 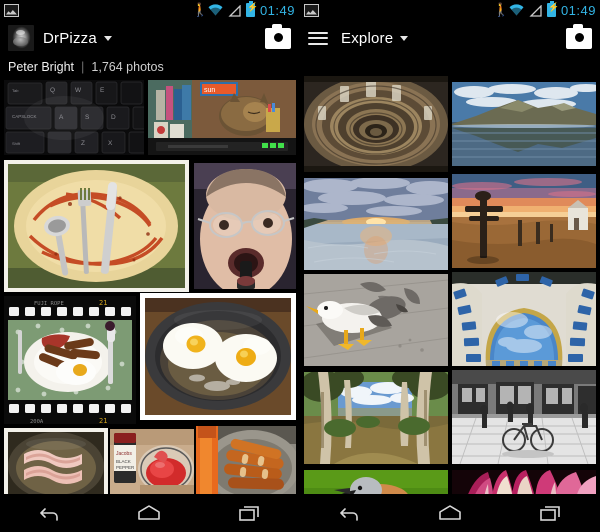 I want to click on svg-text: Z, so click(x=83, y=143).